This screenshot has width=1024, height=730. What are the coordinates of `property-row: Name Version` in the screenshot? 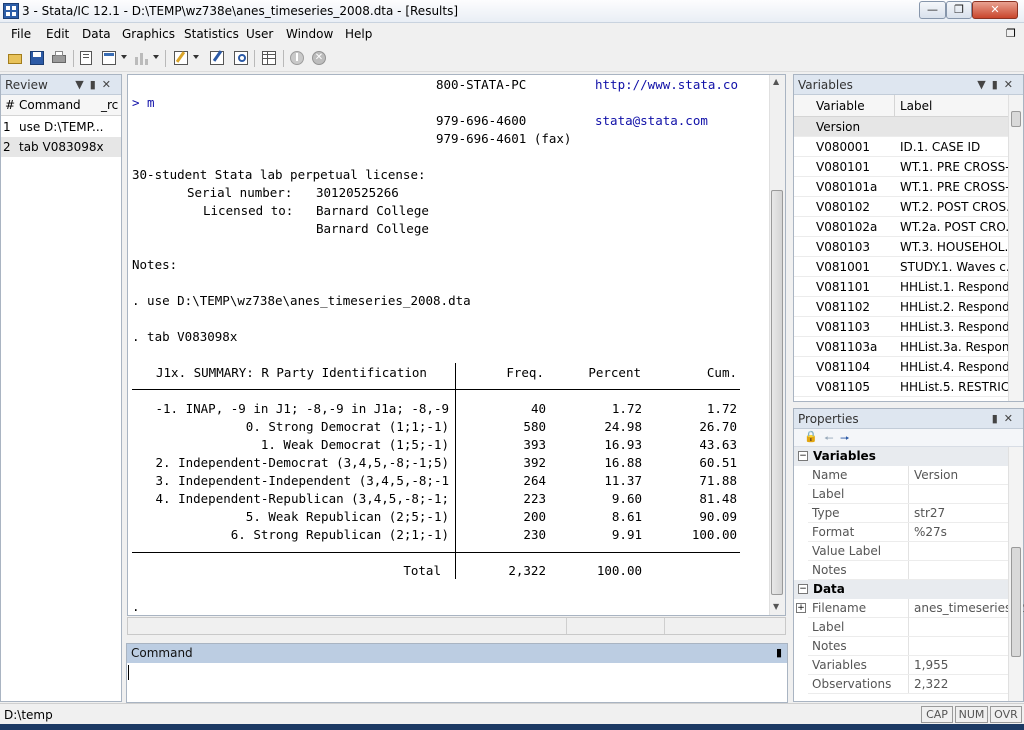 It's located at (908, 475).